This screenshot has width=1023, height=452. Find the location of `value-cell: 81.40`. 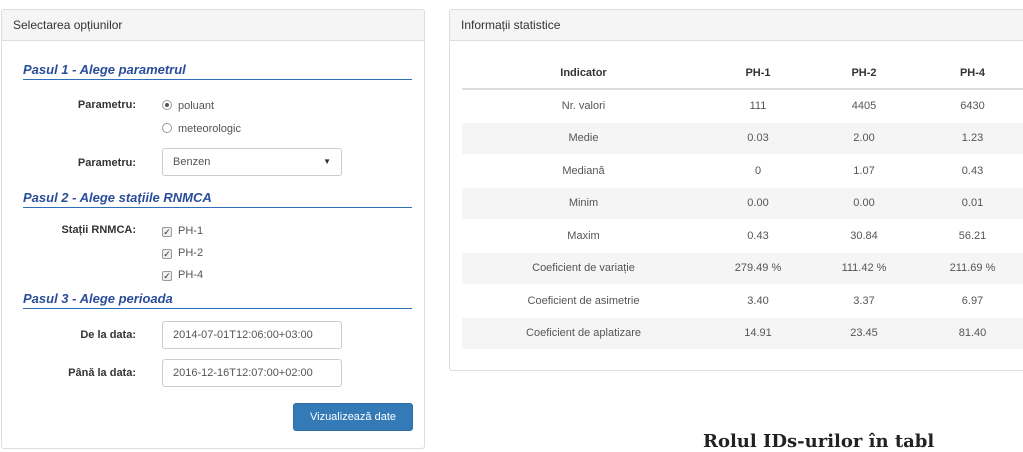

value-cell: 81.40 is located at coordinates (970, 332).